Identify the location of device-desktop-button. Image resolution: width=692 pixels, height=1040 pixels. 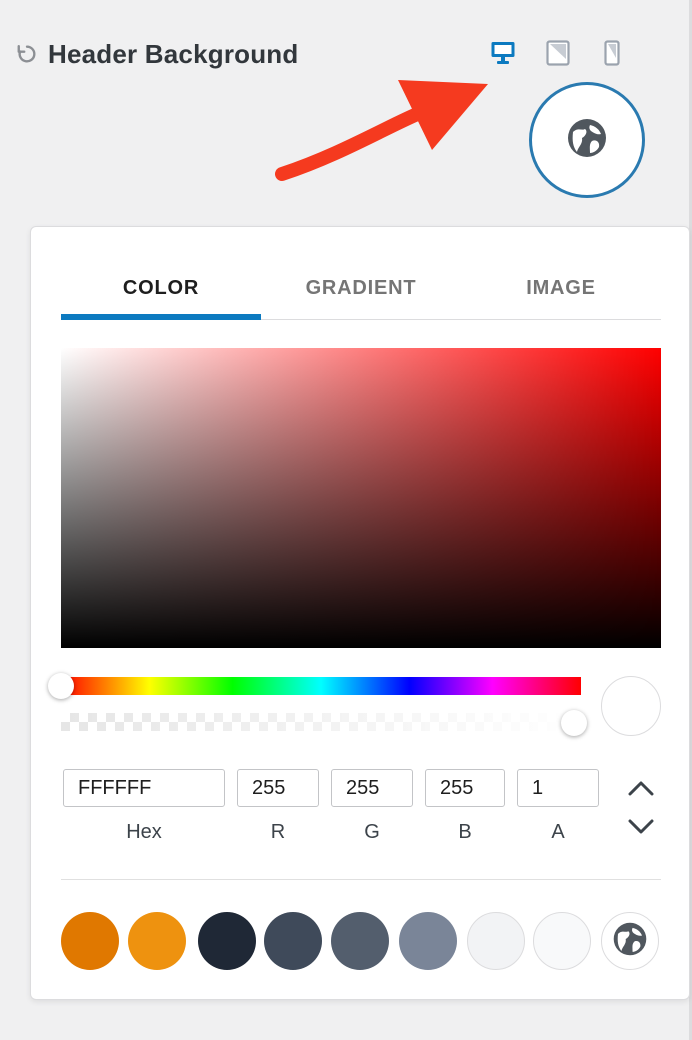
(503, 53).